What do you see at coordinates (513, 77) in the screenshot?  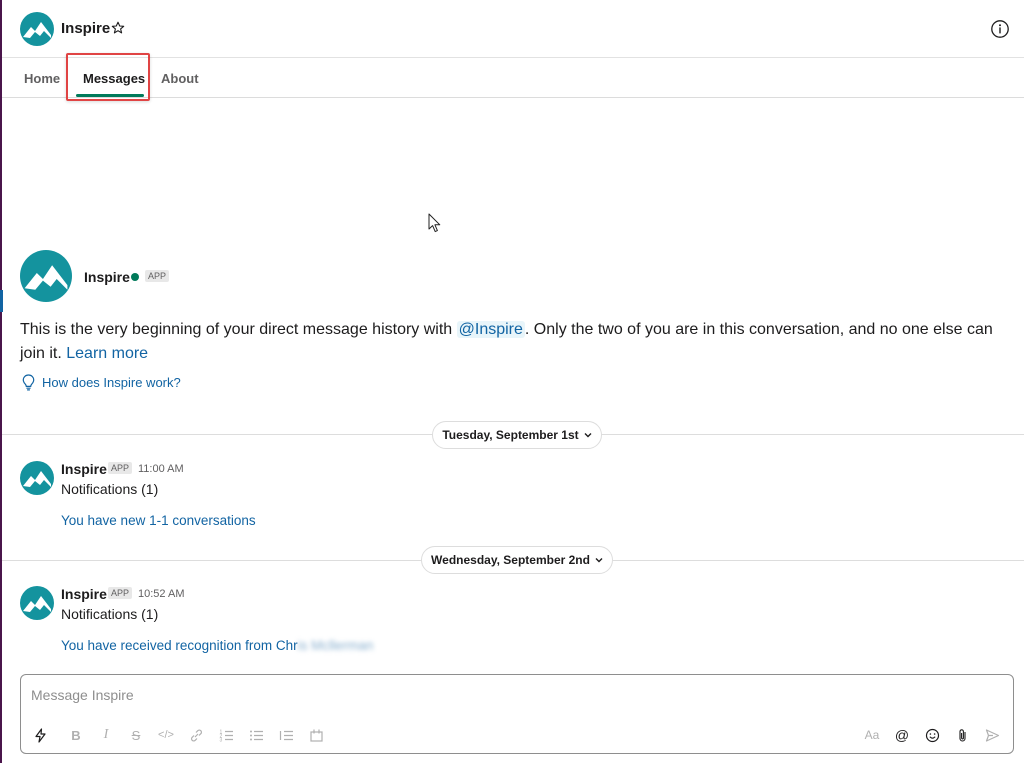 I see `tab-bar: Home Messages About` at bounding box center [513, 77].